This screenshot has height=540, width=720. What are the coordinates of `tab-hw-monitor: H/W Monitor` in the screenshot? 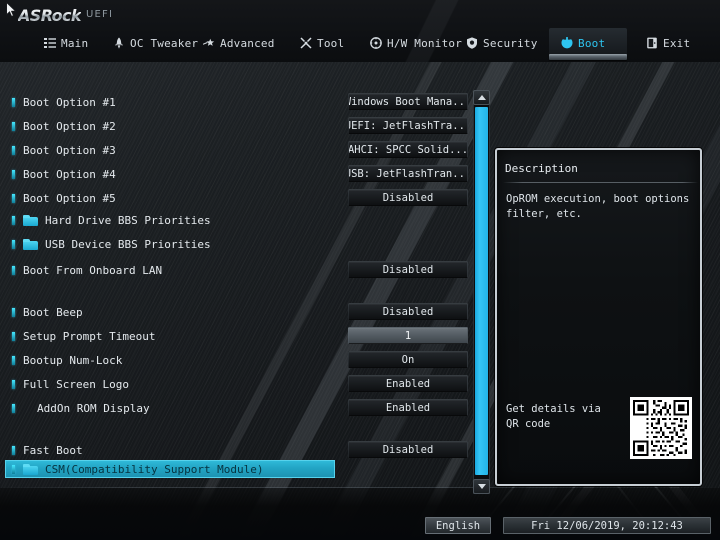 It's located at (416, 43).